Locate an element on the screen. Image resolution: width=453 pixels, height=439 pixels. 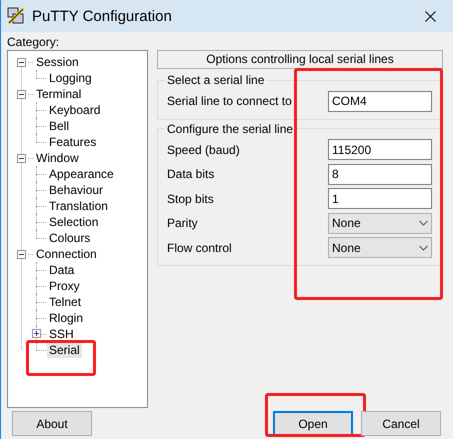
tree-item: Colours is located at coordinates (69, 238).